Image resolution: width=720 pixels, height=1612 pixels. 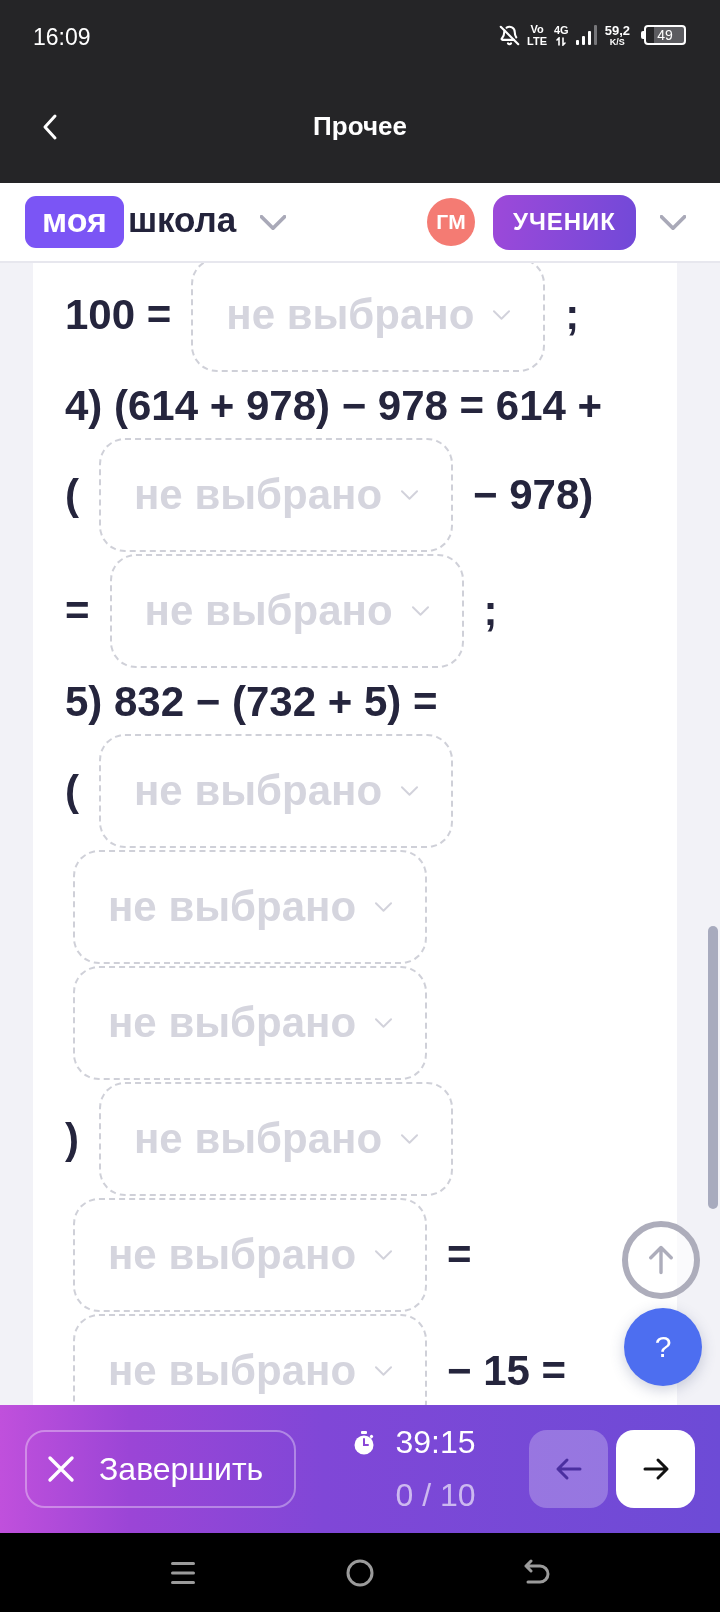 What do you see at coordinates (360, 126) in the screenshot?
I see `screen-title: Прочее` at bounding box center [360, 126].